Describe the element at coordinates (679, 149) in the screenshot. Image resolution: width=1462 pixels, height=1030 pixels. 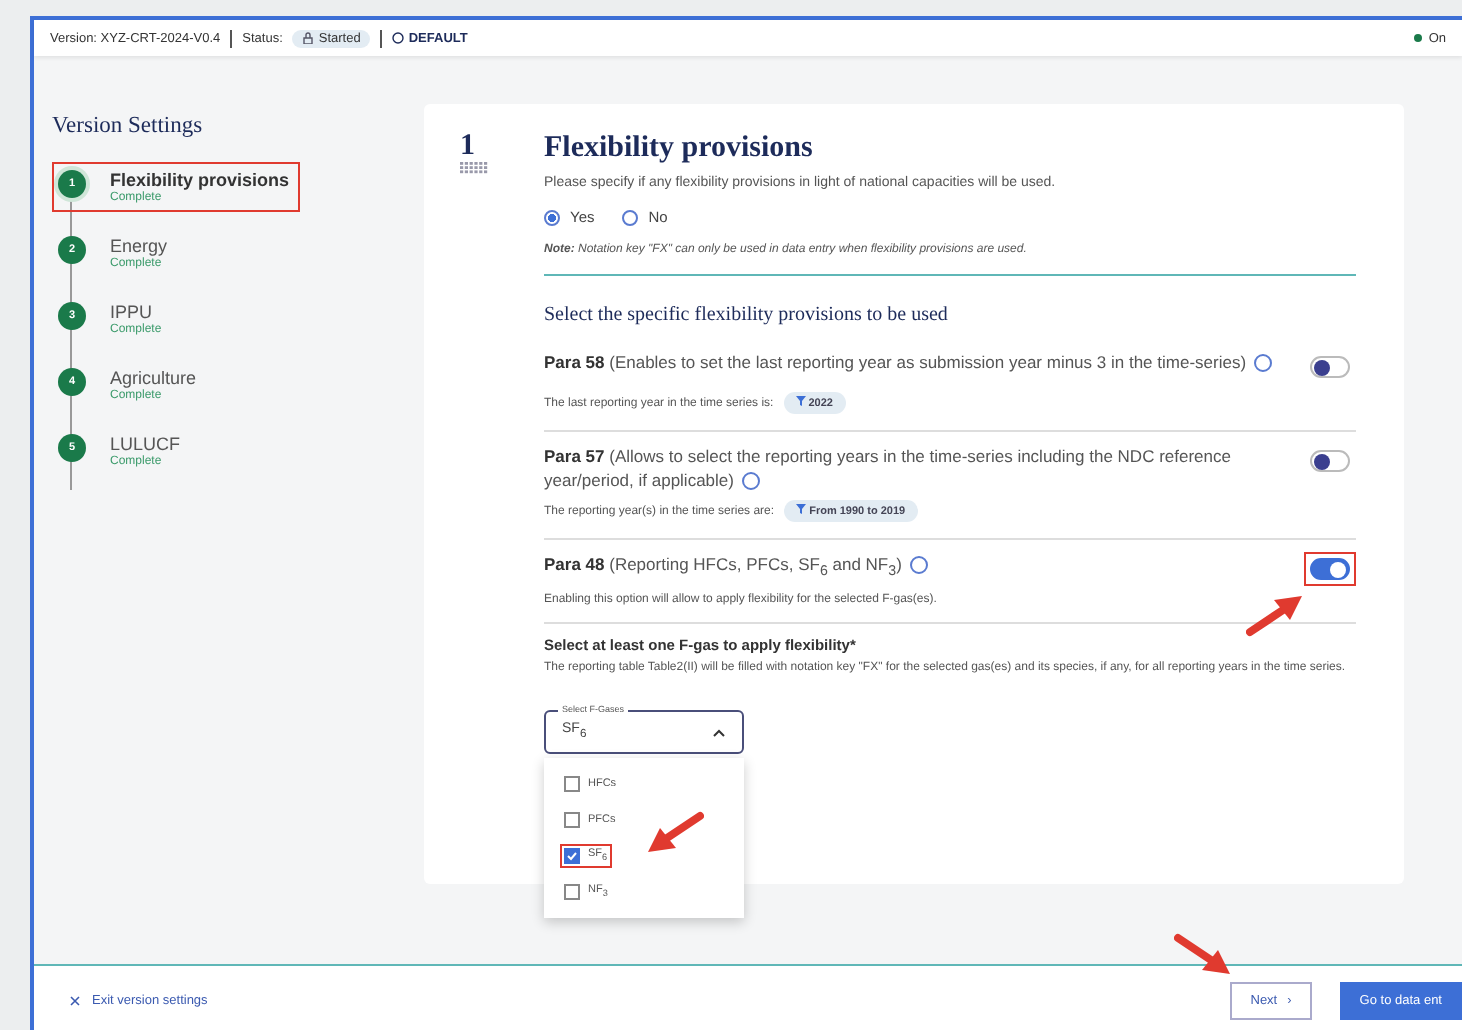
I see `section-title: Flexibility provisions` at that location.